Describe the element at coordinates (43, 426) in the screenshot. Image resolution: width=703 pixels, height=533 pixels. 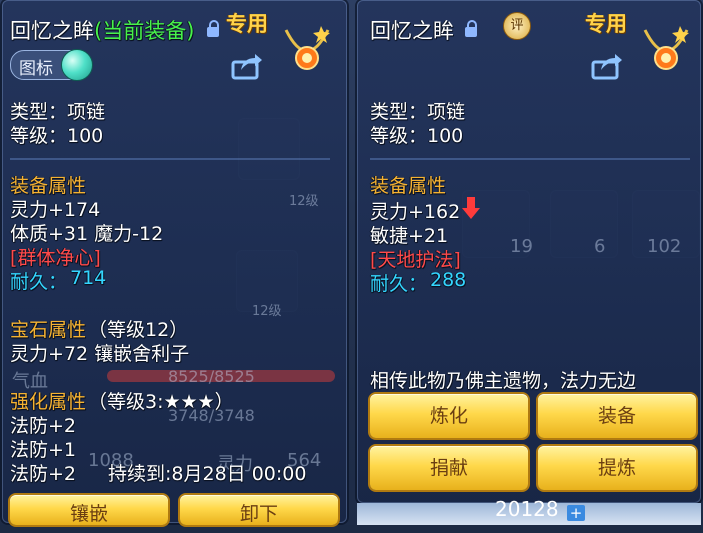
I see `enhance-line-1: 法防+2` at that location.